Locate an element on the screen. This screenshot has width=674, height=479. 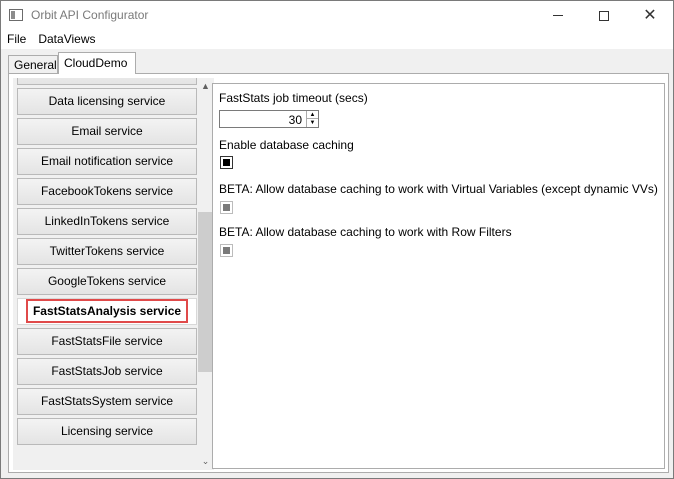
service-button: Data licensing service is located at coordinates (107, 101).